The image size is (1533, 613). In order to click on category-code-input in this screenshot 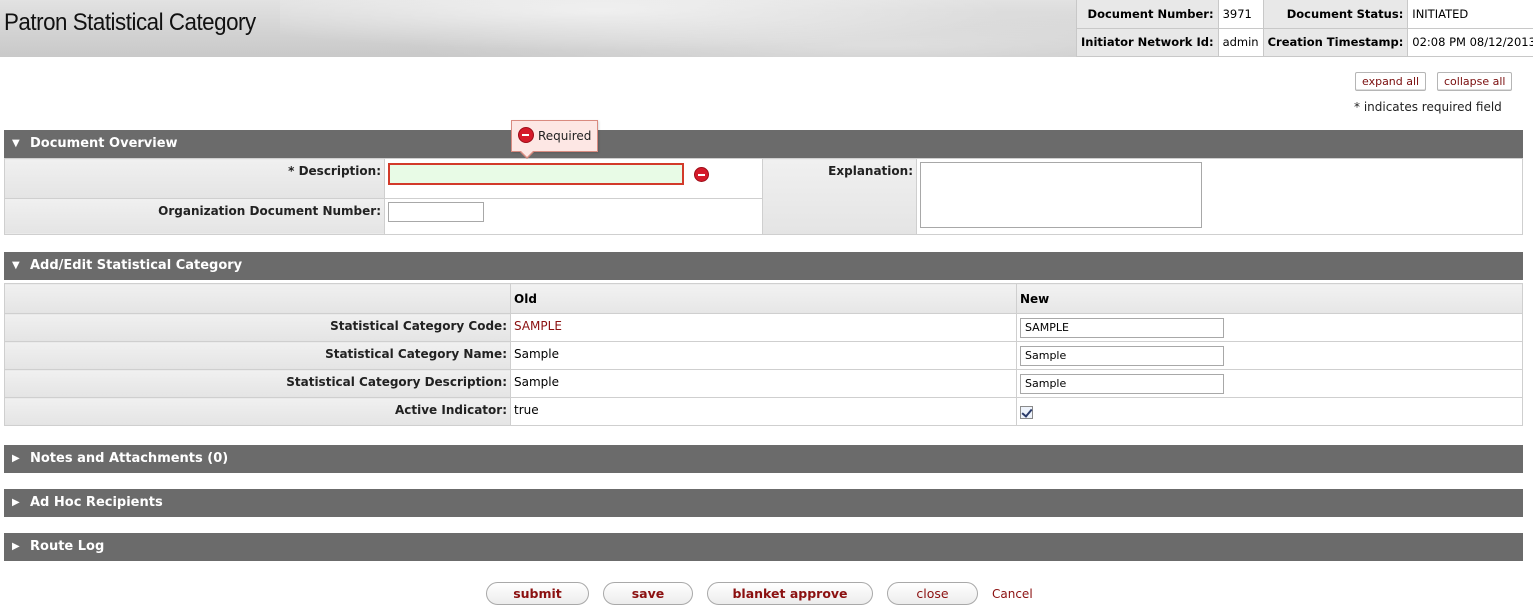, I will do `click(1122, 327)`.